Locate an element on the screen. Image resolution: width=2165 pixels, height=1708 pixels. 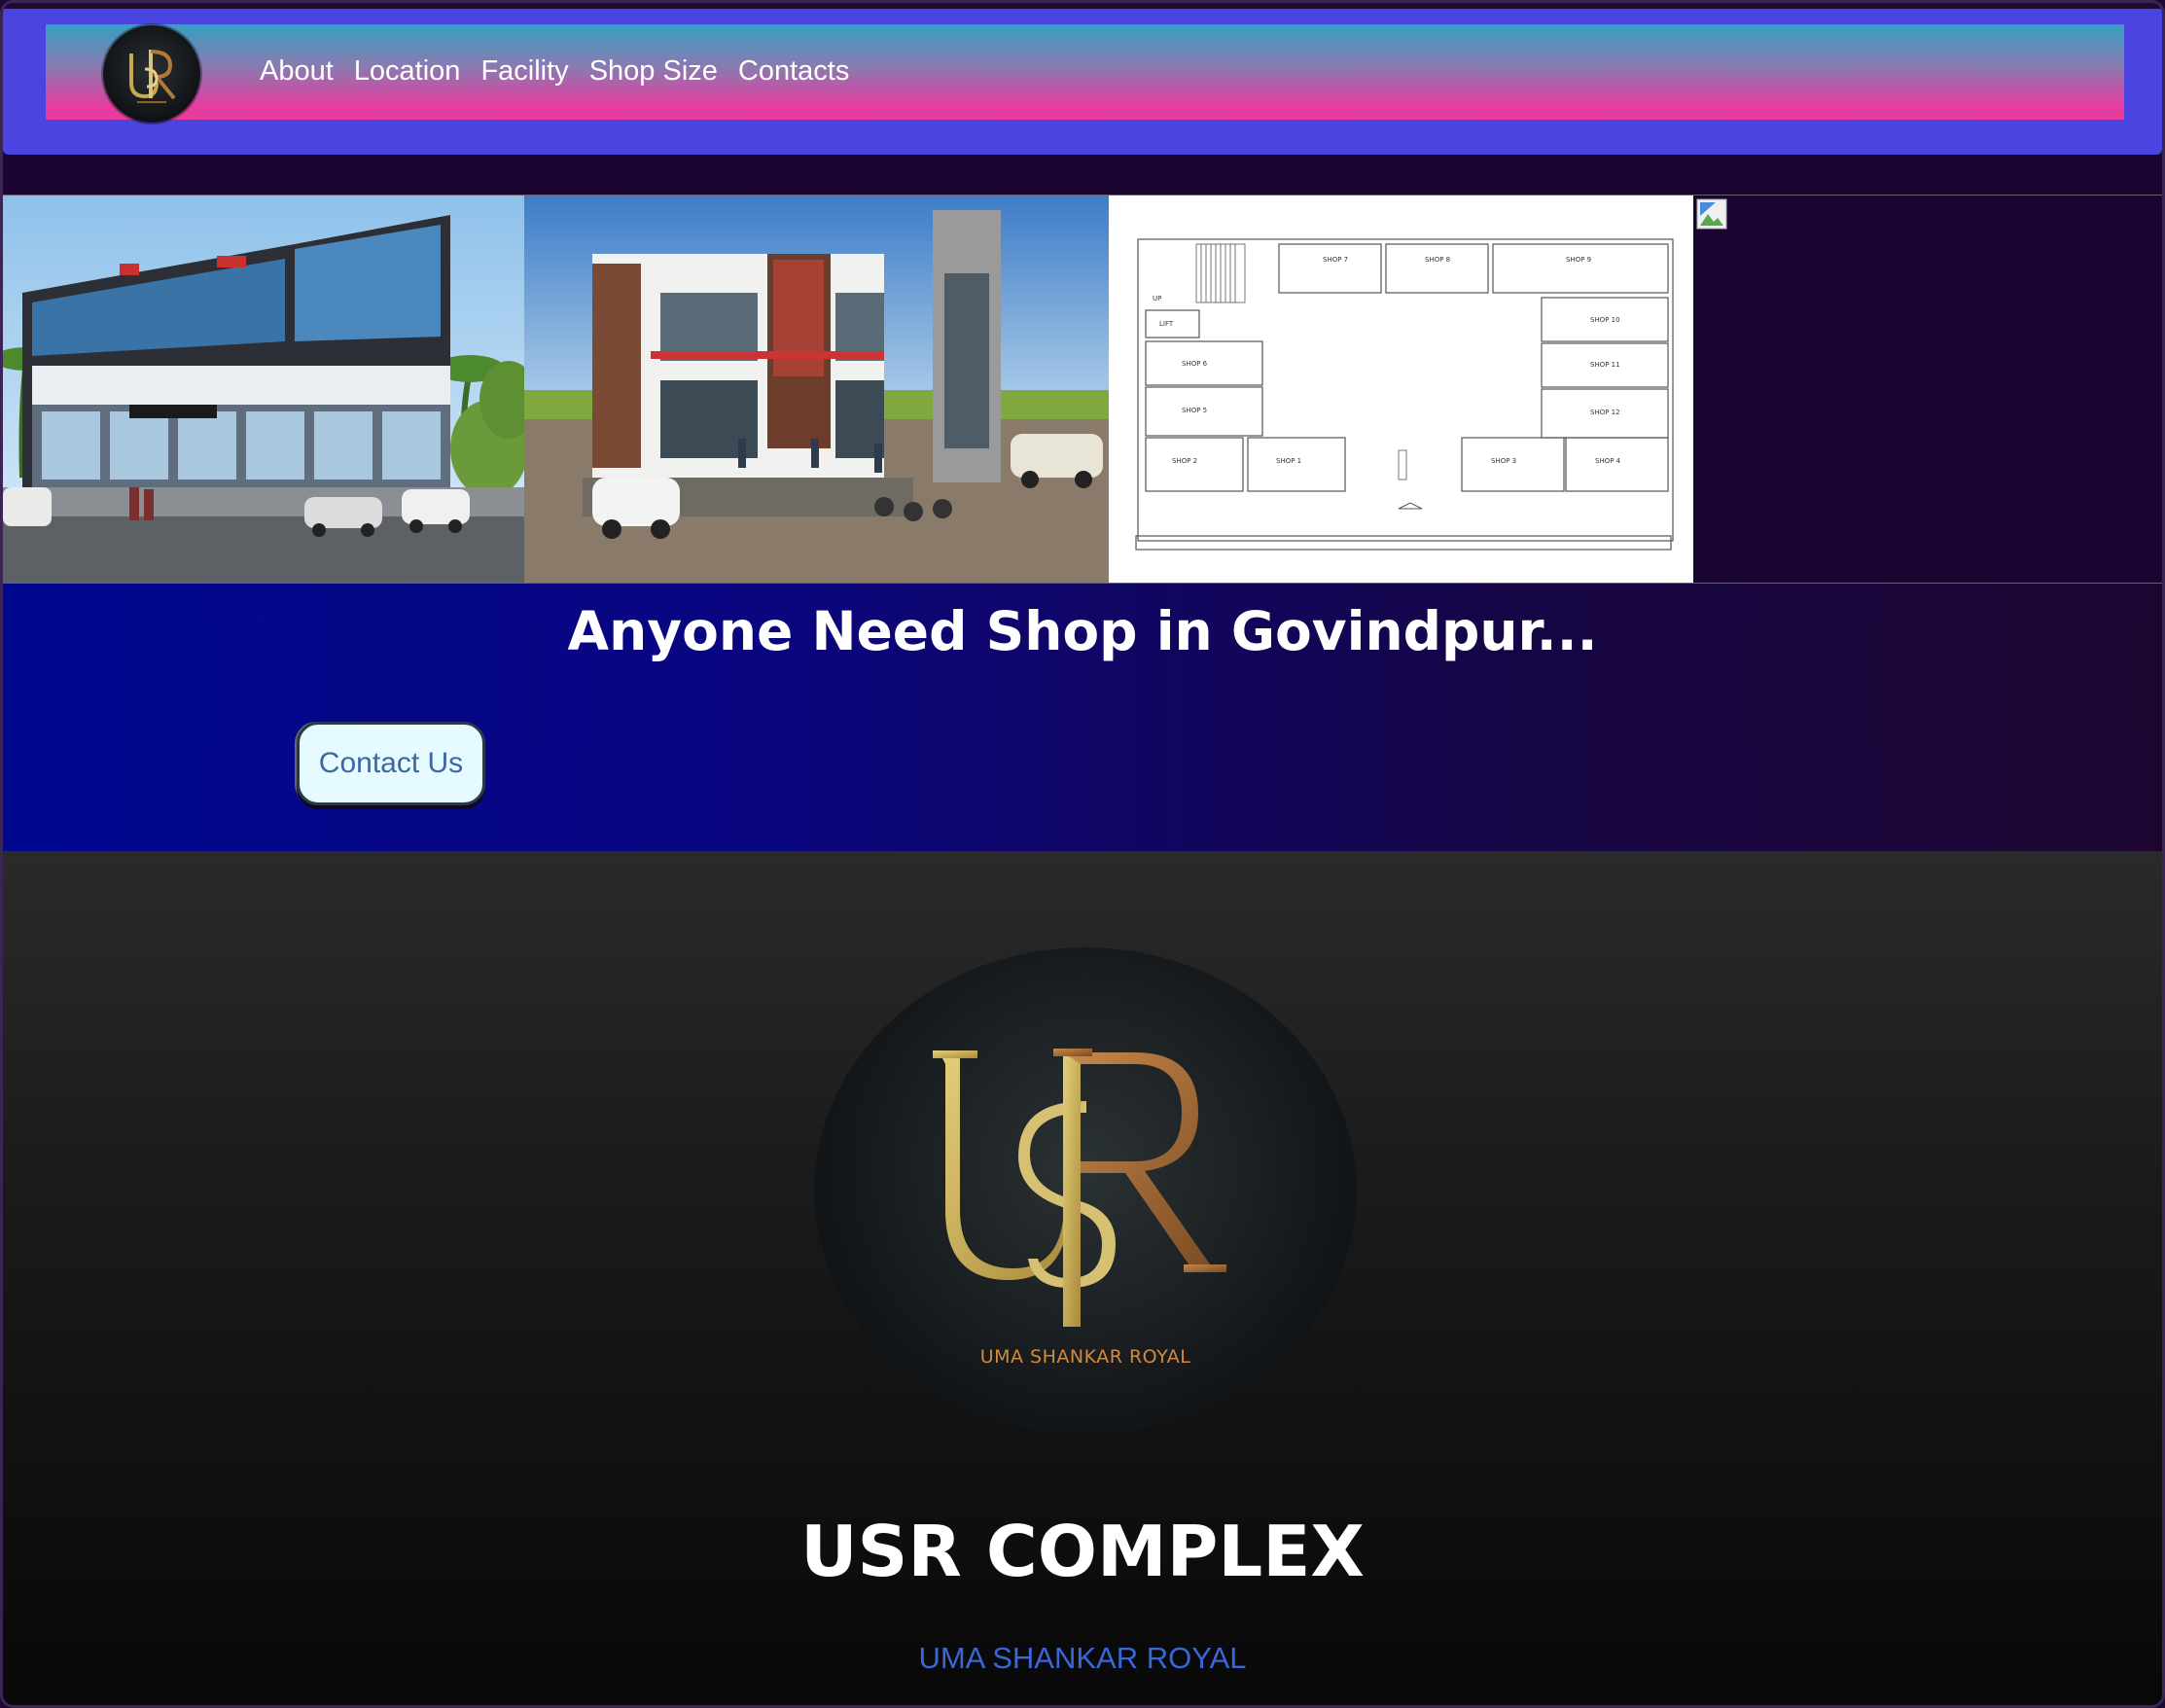
usr-monogram-large-icon is located at coordinates (1079, 1188).